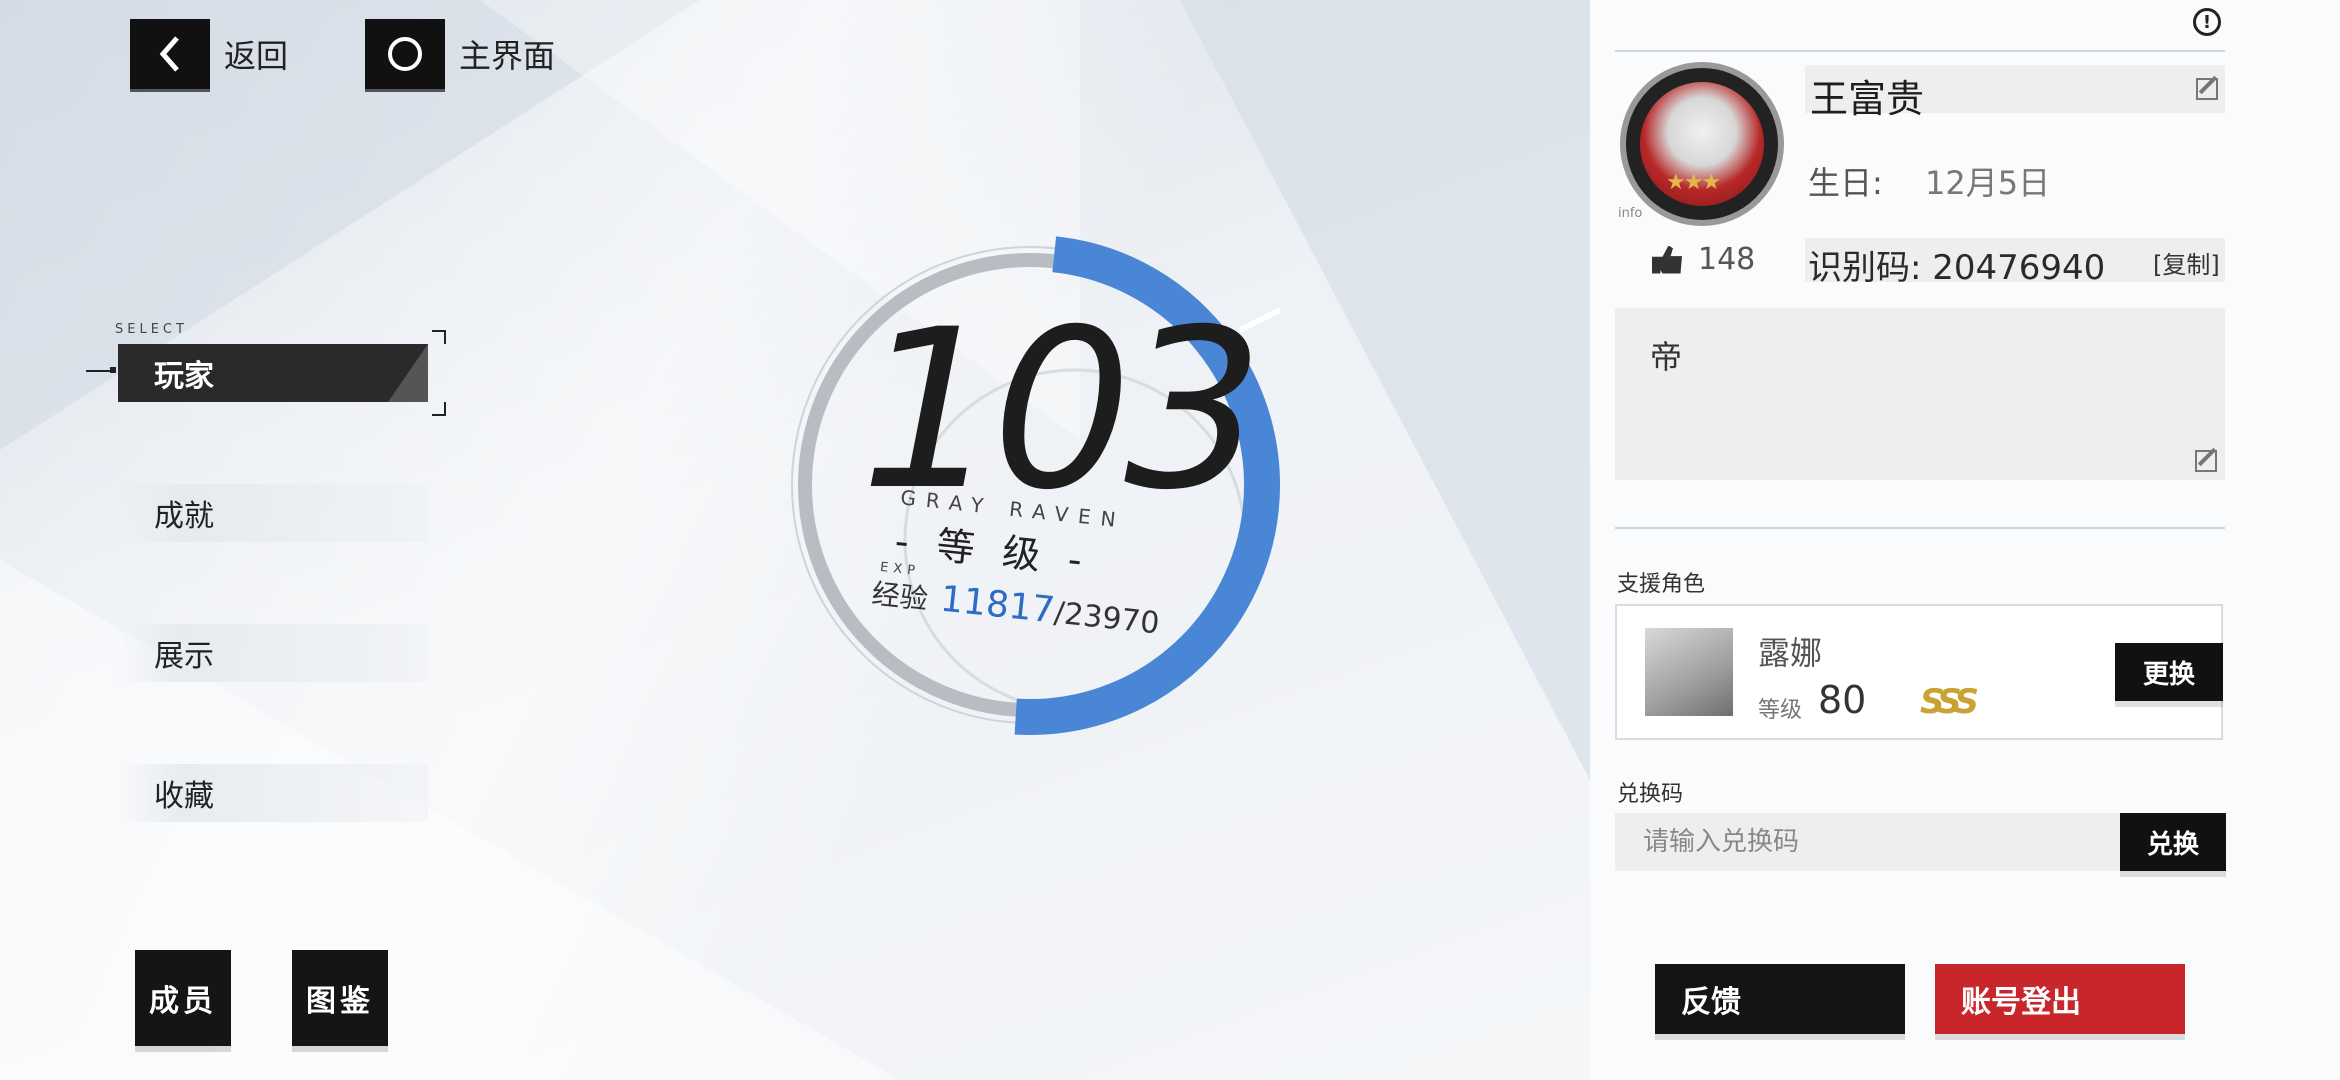 This screenshot has width=2340, height=1080. What do you see at coordinates (151, 329) in the screenshot?
I see `select-tag: SELECT` at bounding box center [151, 329].